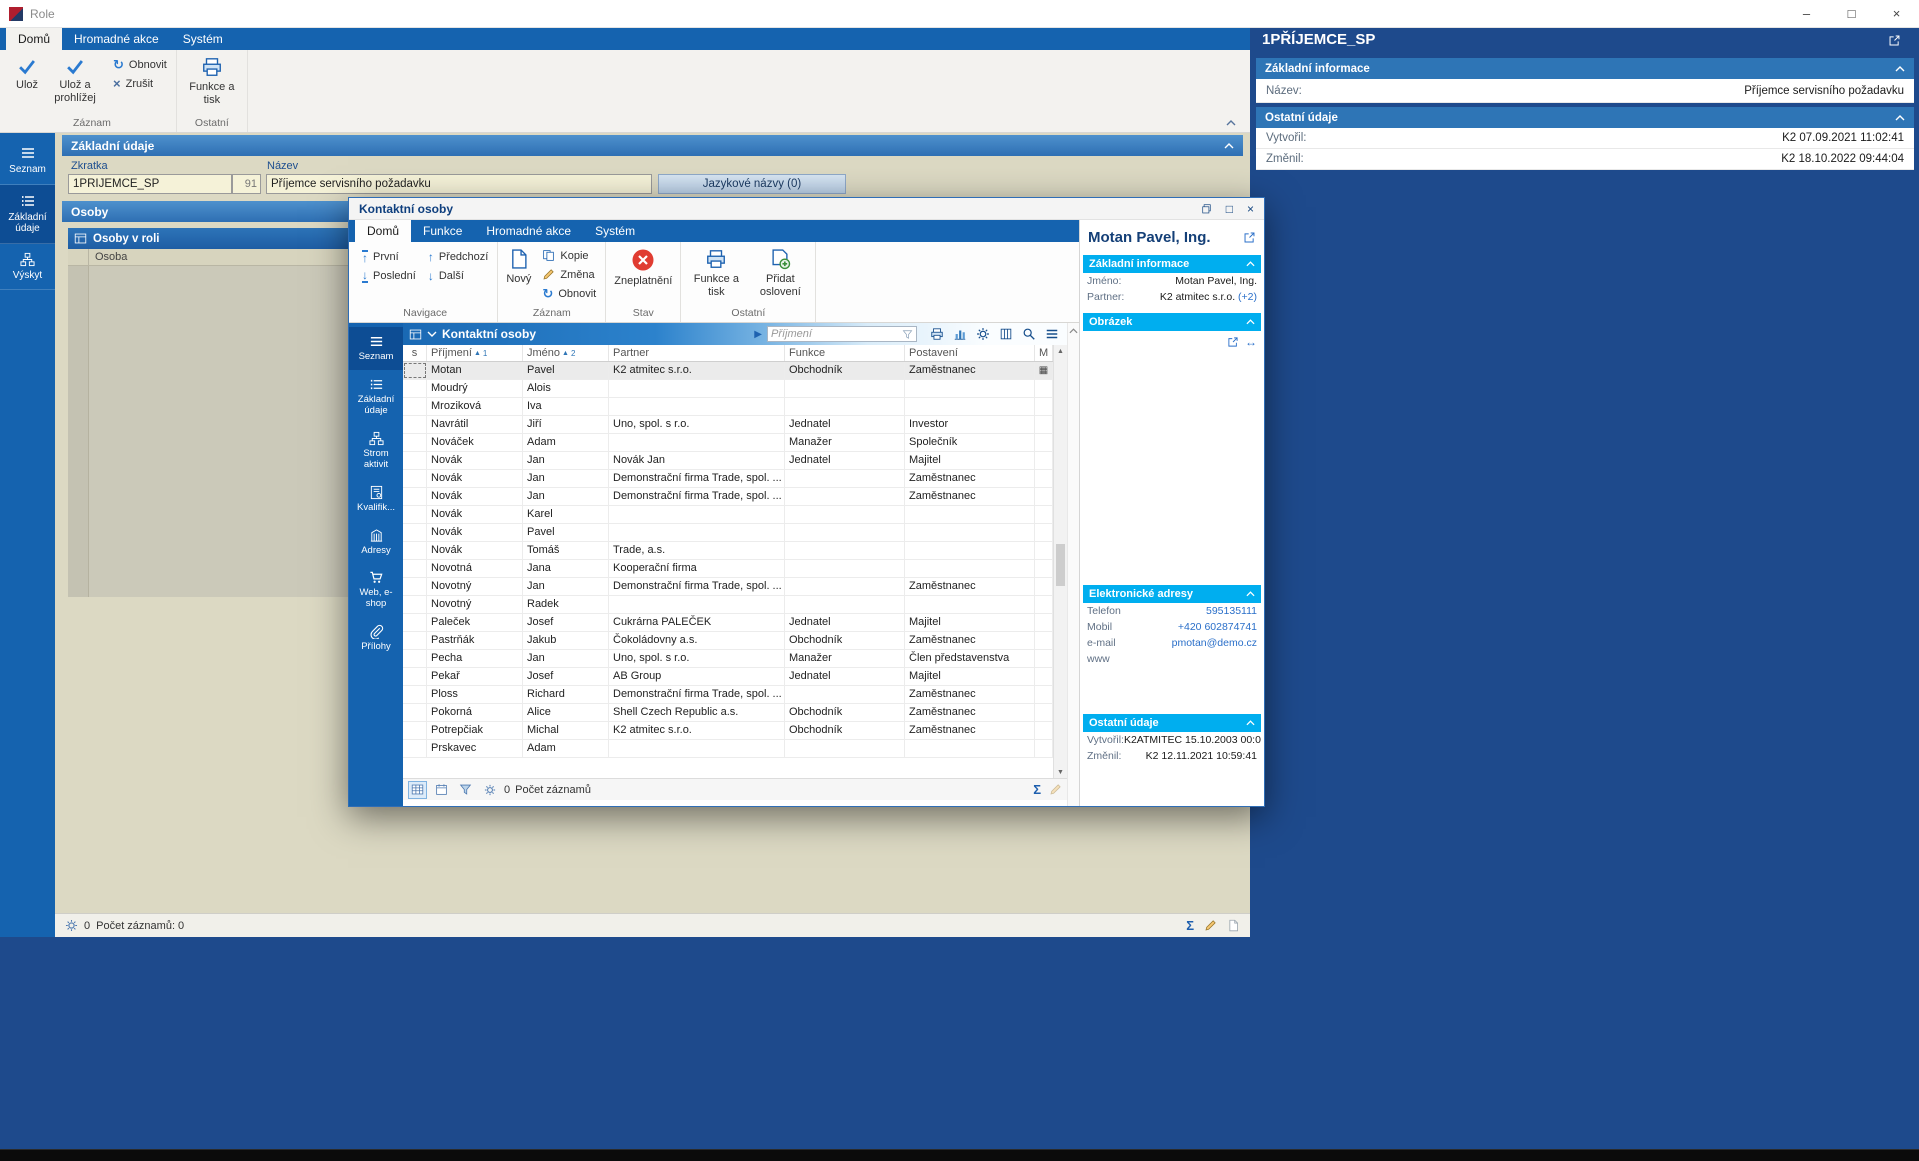  What do you see at coordinates (643, 266) in the screenshot?
I see `invalidate-button: Zneplatnění` at bounding box center [643, 266].